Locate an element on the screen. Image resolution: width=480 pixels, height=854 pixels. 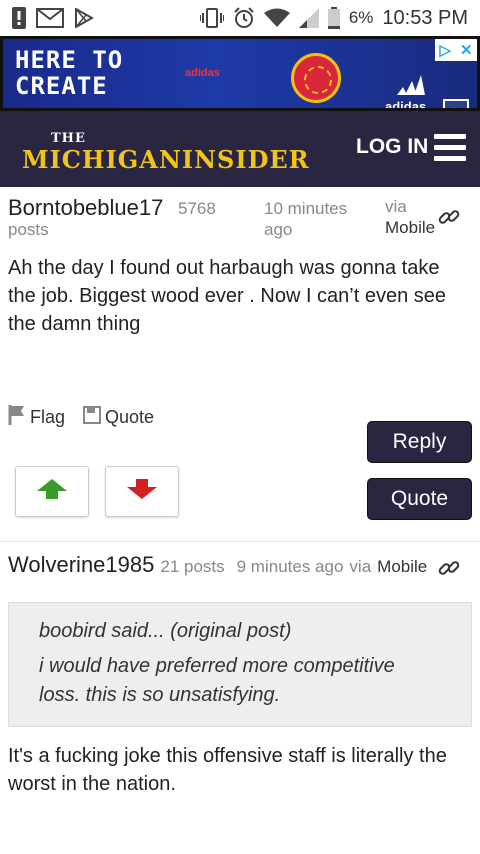
quote-label: Quote is located at coordinates (130, 417).